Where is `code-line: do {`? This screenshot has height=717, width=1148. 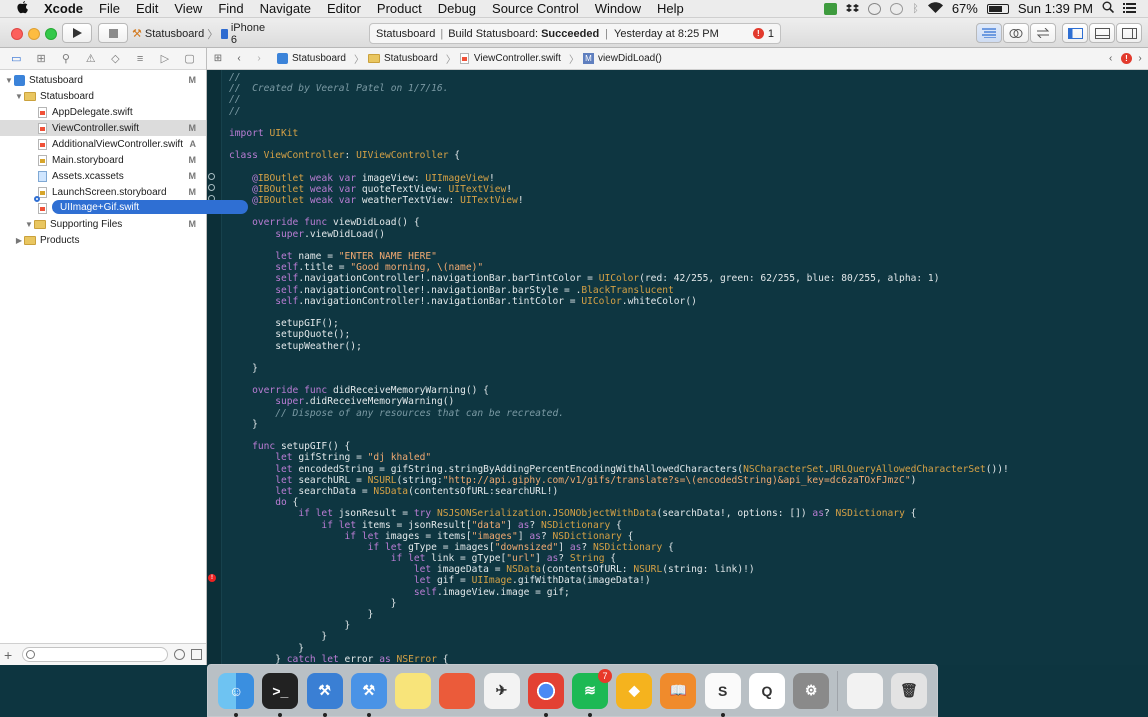
code-line: do { is located at coordinates (619, 502).